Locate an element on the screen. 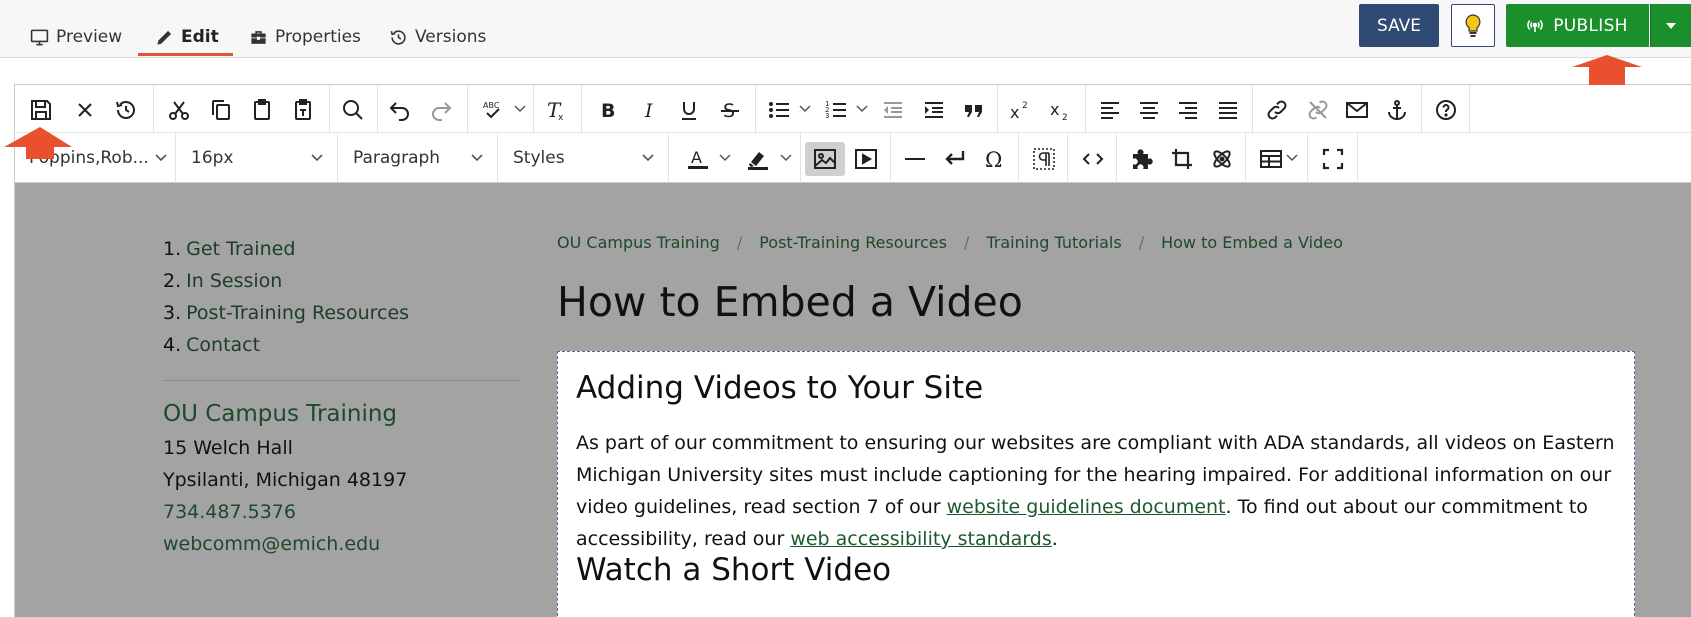 The image size is (1691, 617). italic-button: I is located at coordinates (649, 110).